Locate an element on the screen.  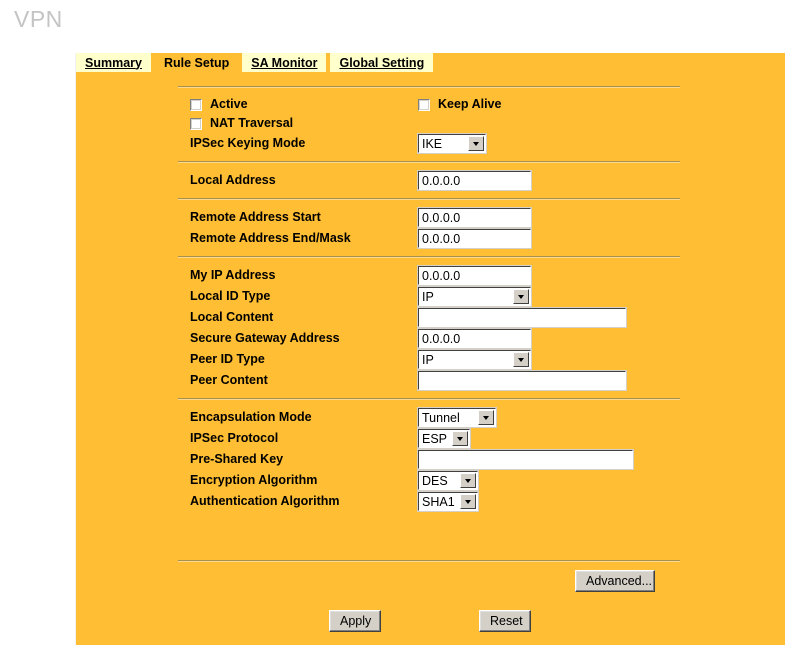
row-peer-content: Peer Content is located at coordinates (429, 380).